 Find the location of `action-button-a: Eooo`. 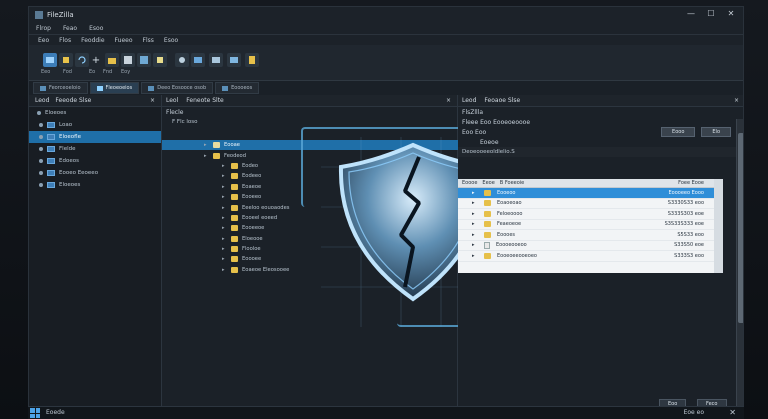

action-button-a: Eooo is located at coordinates (678, 132).